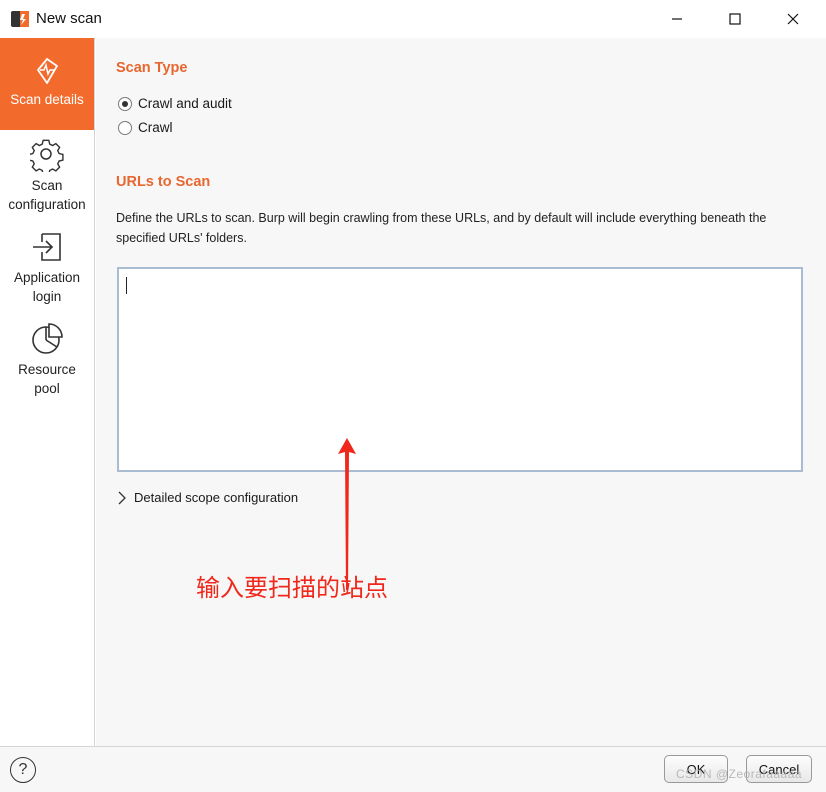  What do you see at coordinates (216, 497) in the screenshot?
I see `scope-label: Detailed scope configuration` at bounding box center [216, 497].